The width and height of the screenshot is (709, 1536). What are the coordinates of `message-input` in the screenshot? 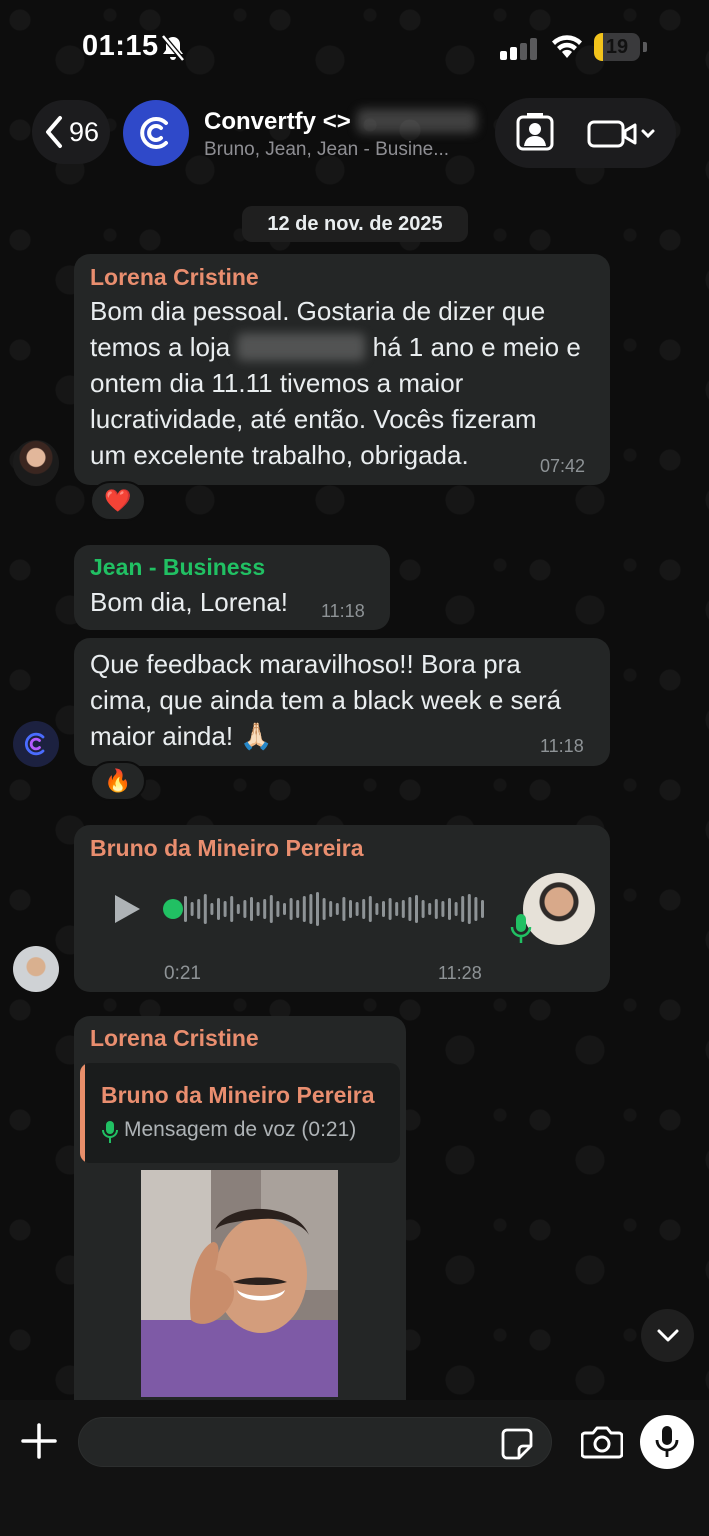 It's located at (315, 1442).